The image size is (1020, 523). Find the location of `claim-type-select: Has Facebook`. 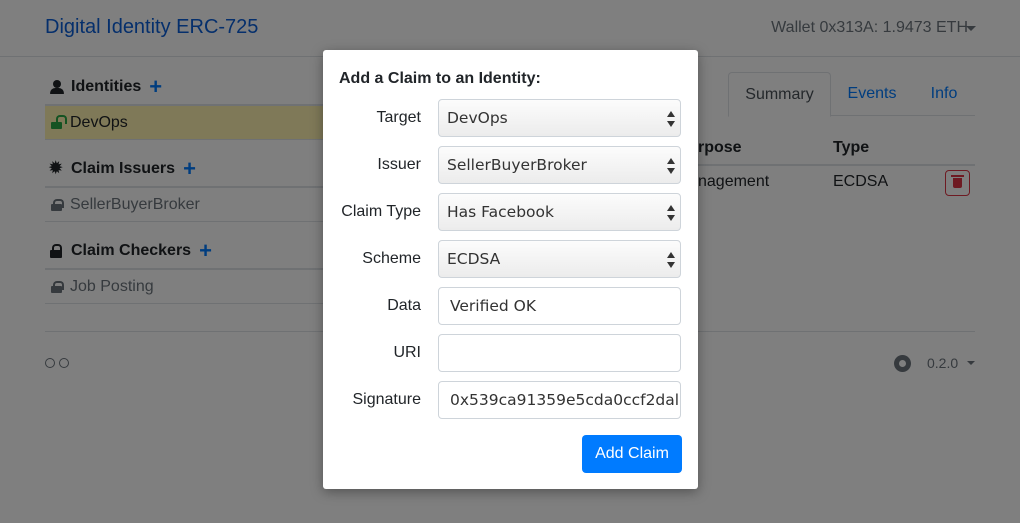

claim-type-select: Has Facebook is located at coordinates (559, 212).